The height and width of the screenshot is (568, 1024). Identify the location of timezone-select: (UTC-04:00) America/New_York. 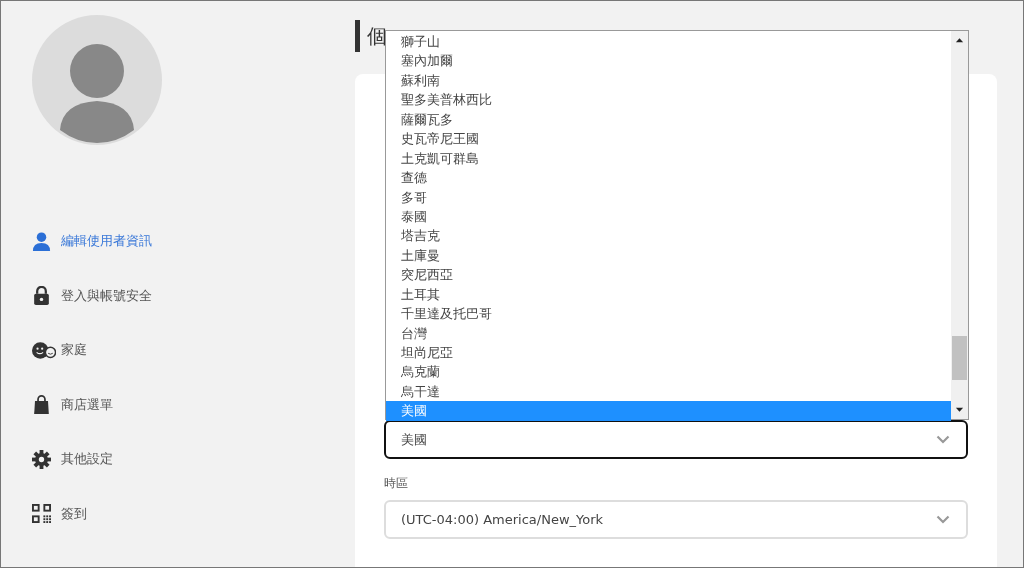
(676, 519).